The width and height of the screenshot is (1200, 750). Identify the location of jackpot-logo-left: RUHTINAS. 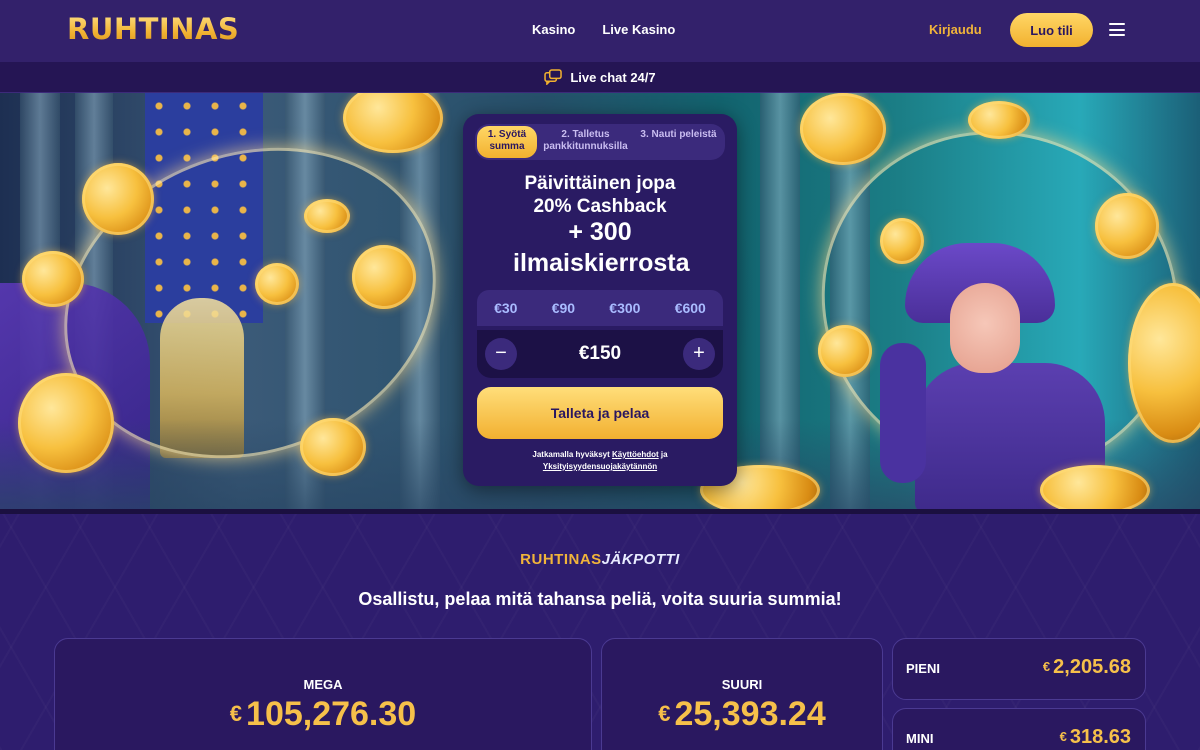
(561, 559).